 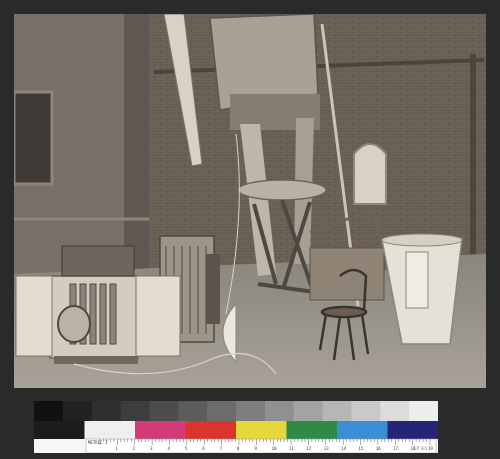 I want to click on ruler-number: 17, so click(x=395, y=448).